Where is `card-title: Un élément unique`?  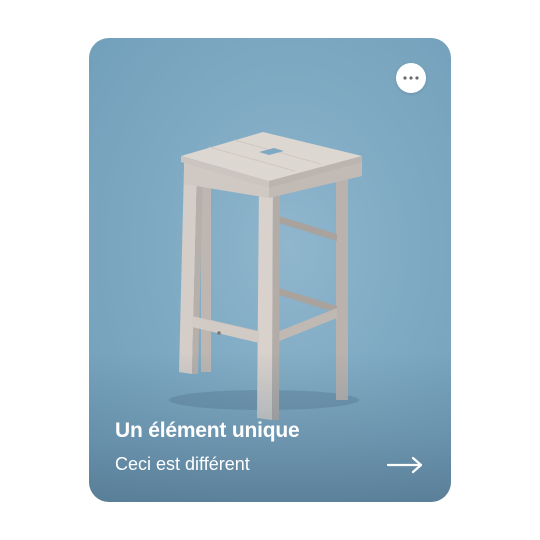
card-title: Un élément unique is located at coordinates (207, 430).